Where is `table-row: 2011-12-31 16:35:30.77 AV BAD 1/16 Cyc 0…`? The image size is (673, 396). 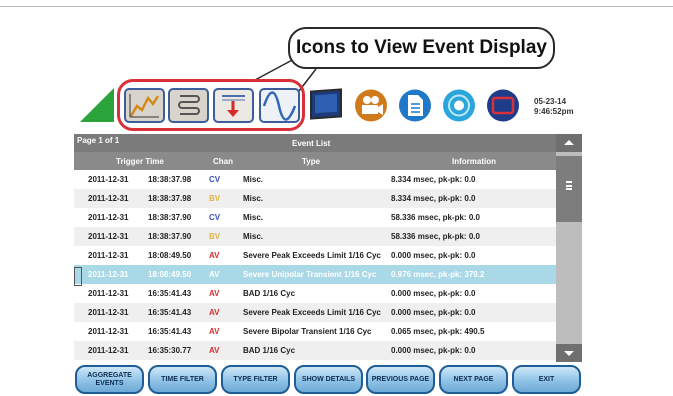
table-row: 2011-12-31 16:35:30.77 AV BAD 1/16 Cyc 0… is located at coordinates (315, 350).